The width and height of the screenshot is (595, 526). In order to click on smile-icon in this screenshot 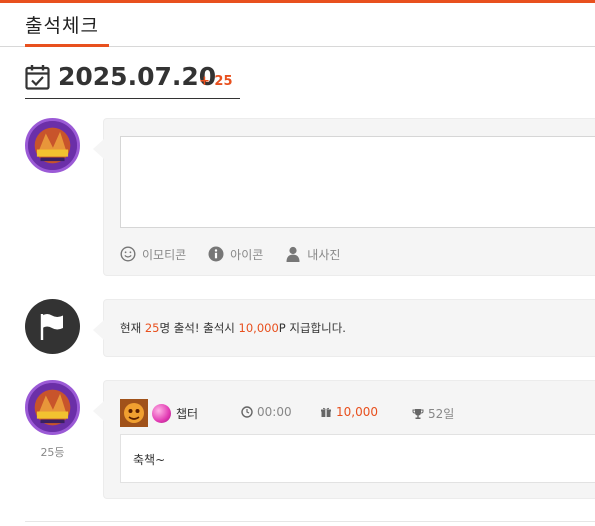, I will do `click(128, 254)`.